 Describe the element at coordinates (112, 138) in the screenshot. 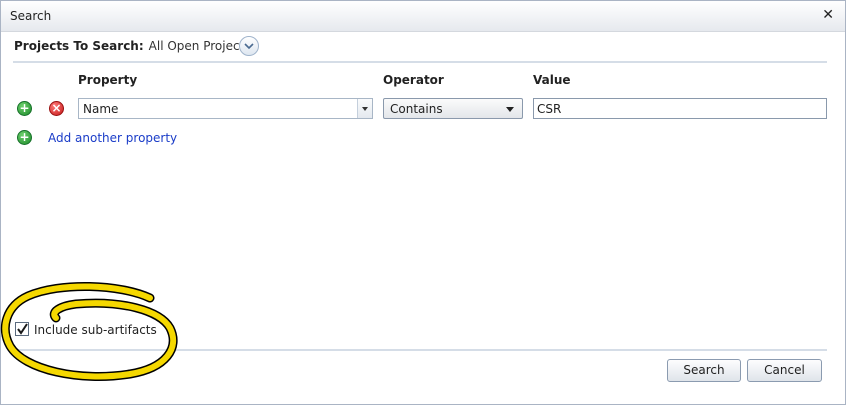

I see `add-another-property-link: Add another property` at that location.